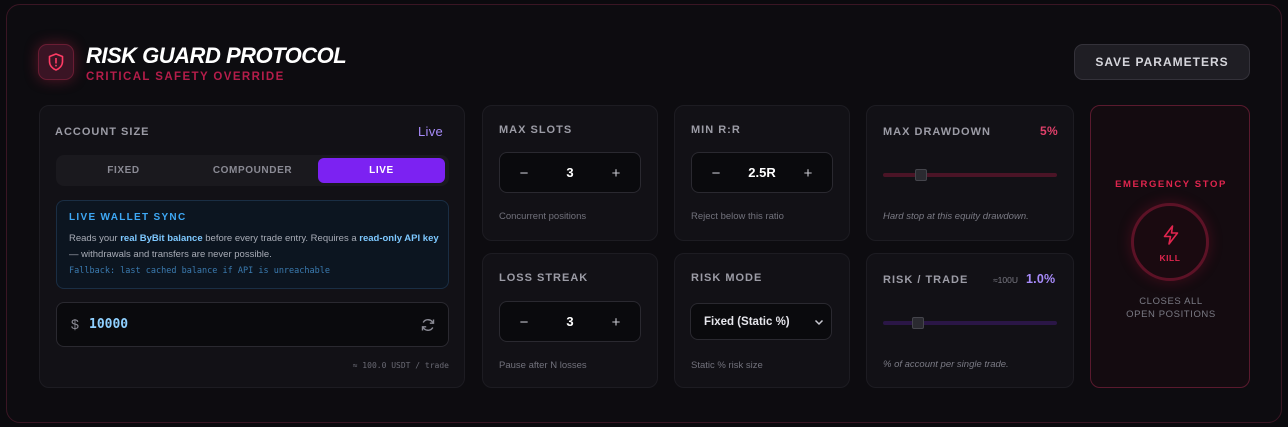  Describe the element at coordinates (128, 217) in the screenshot. I see `sync-title: LIVE WALLET SYNC` at that location.